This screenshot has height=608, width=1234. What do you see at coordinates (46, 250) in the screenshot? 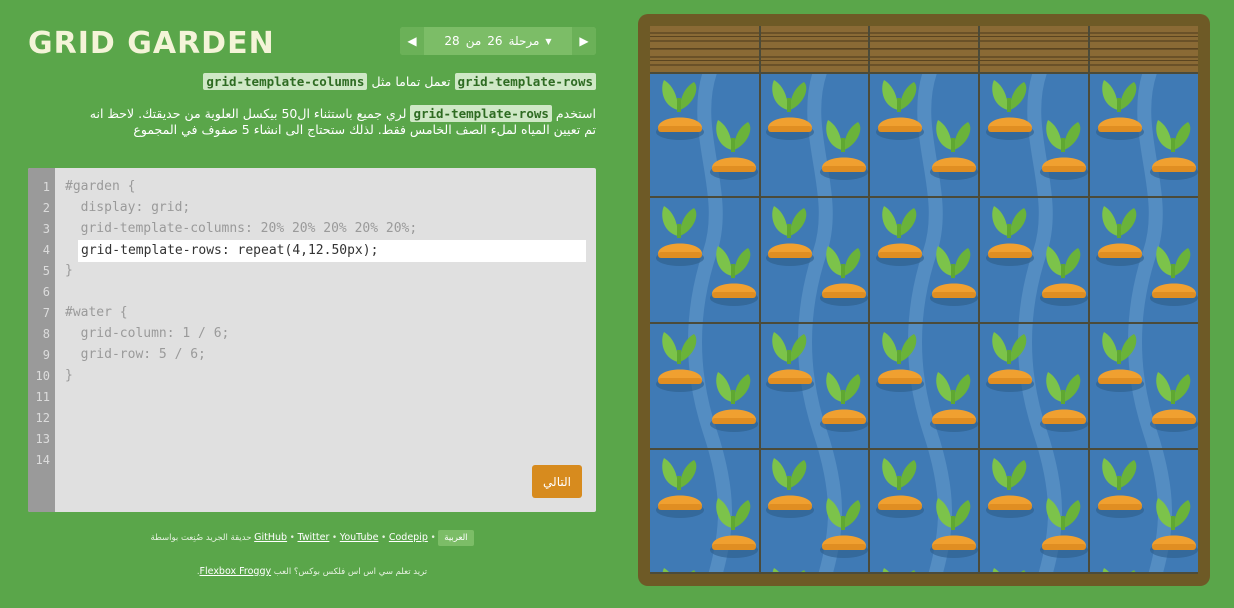
I see `line-number: 4` at bounding box center [46, 250].